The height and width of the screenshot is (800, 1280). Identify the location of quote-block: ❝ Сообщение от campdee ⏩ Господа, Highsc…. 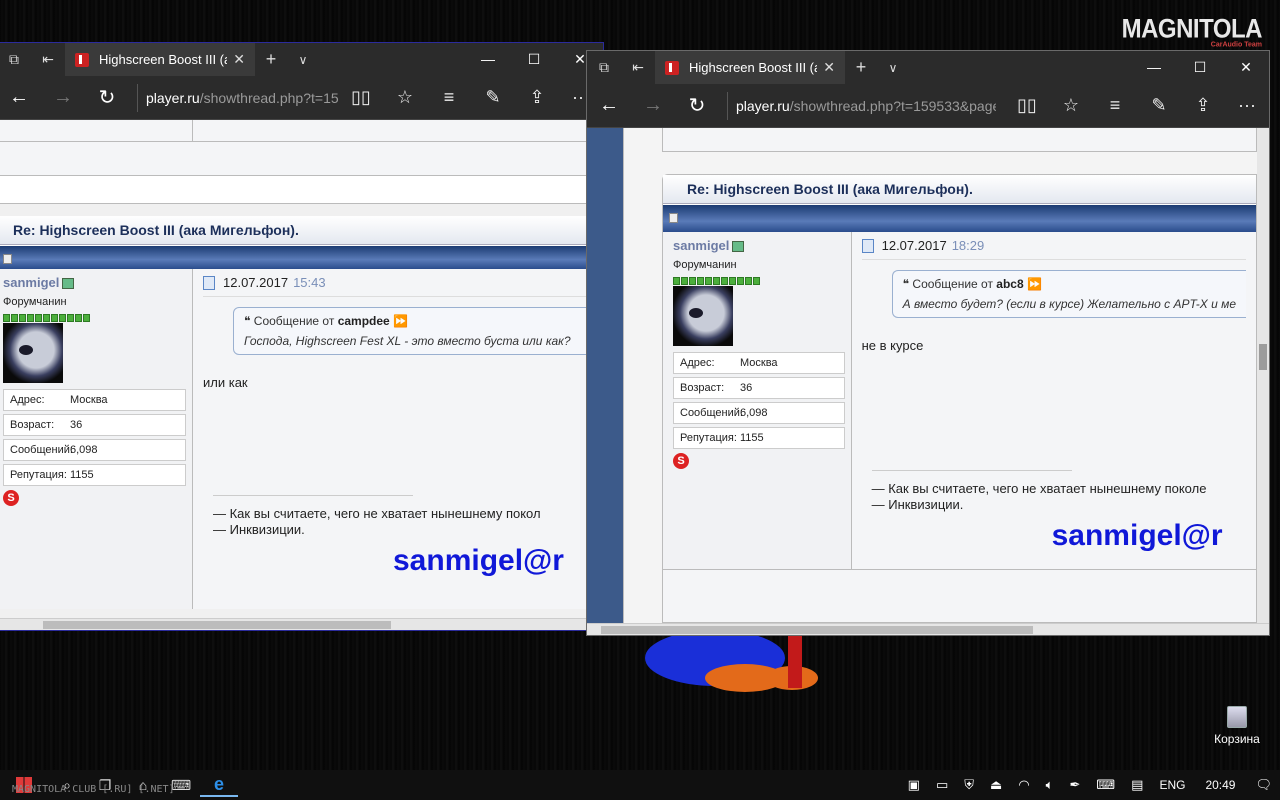
(413, 331).